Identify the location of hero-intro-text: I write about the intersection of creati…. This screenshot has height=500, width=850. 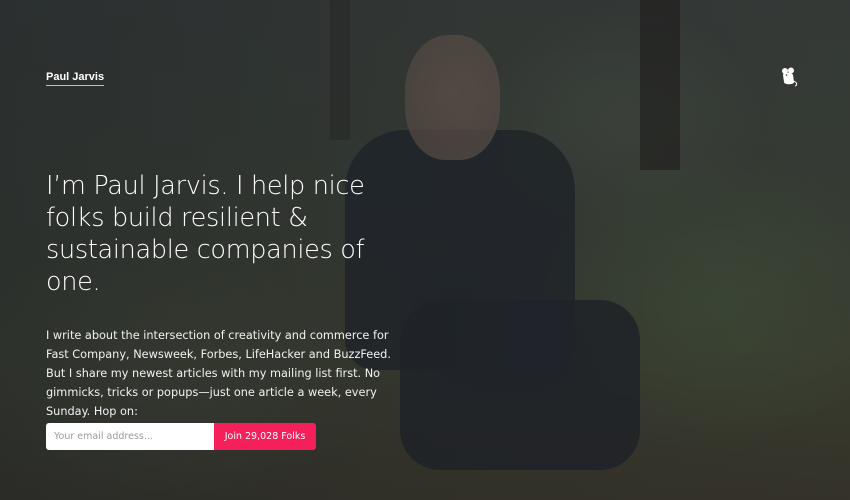
(218, 373).